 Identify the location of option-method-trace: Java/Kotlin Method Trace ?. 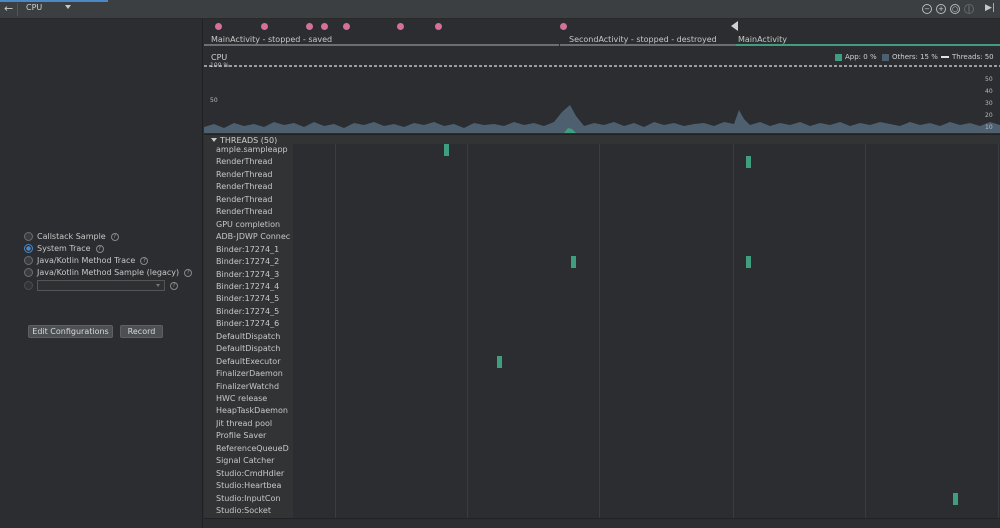
(86, 260).